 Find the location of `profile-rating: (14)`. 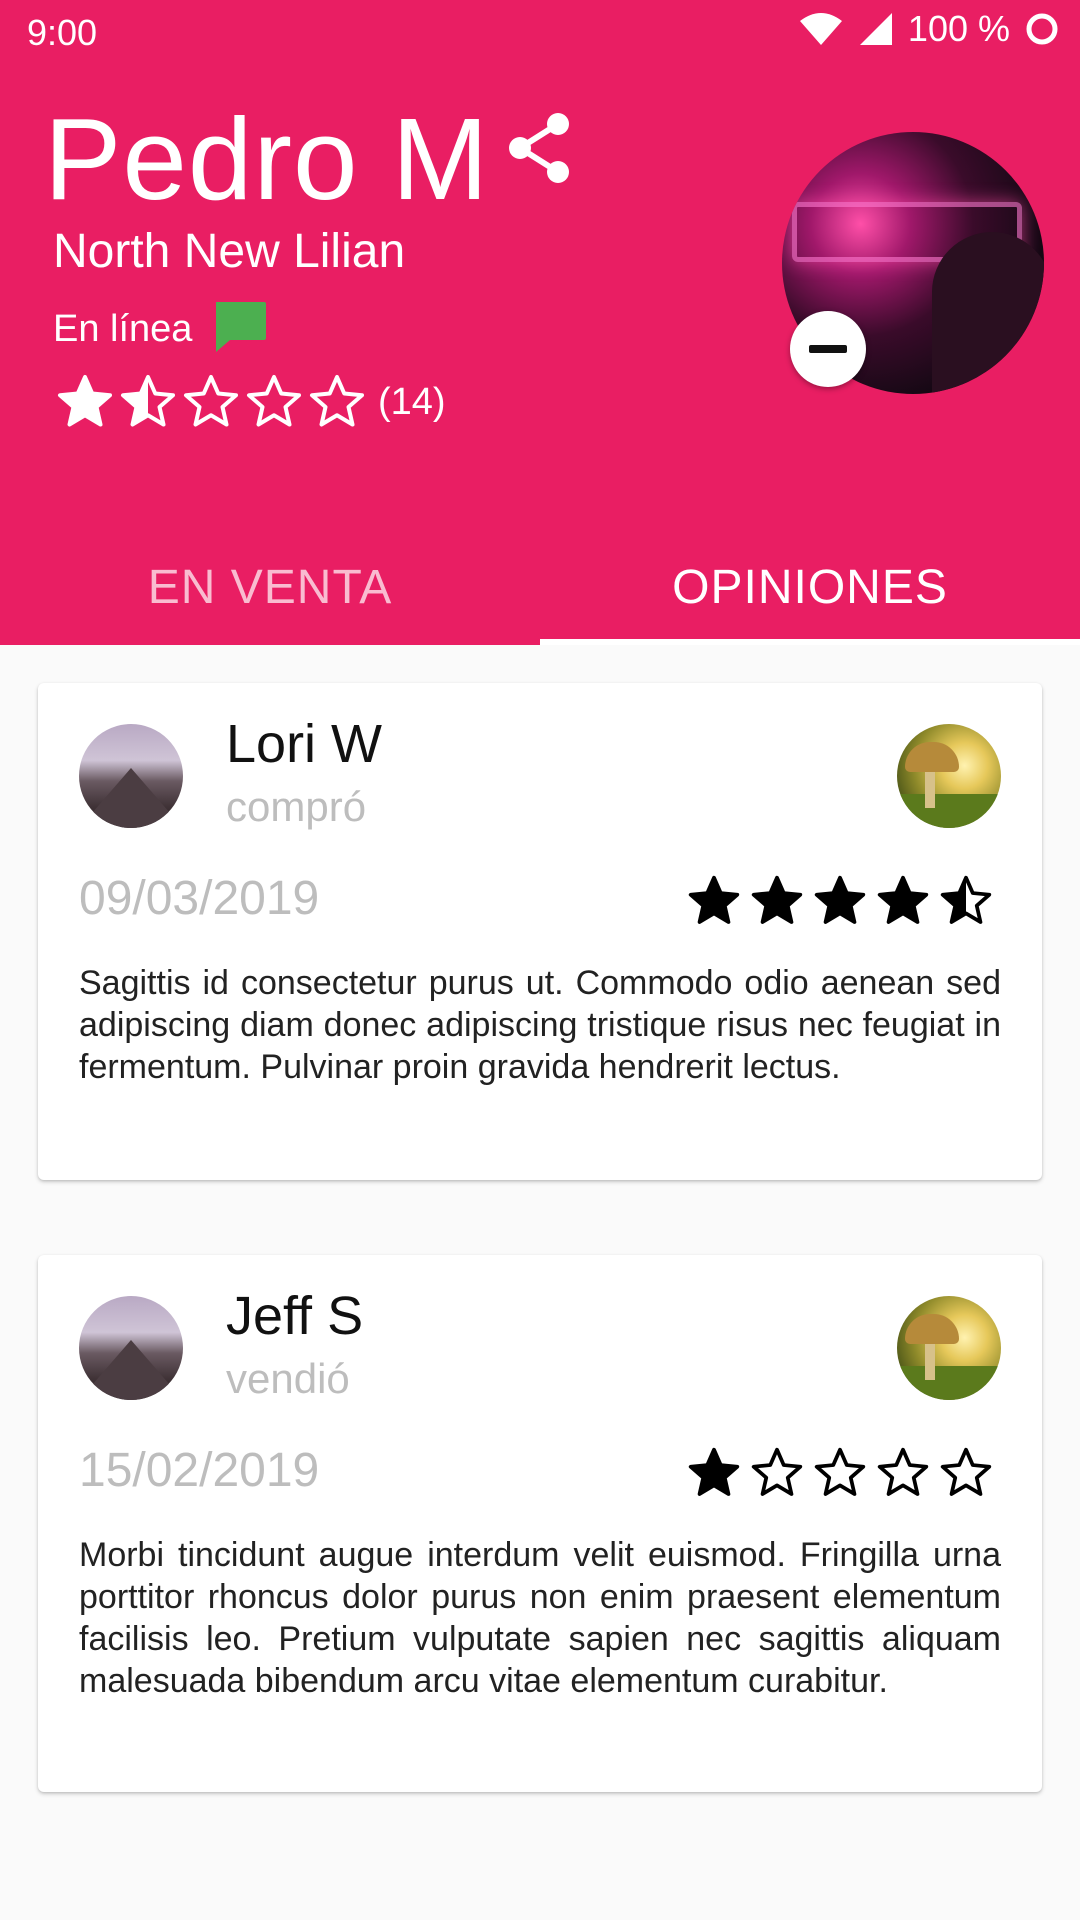

profile-rating: (14) is located at coordinates (250, 402).